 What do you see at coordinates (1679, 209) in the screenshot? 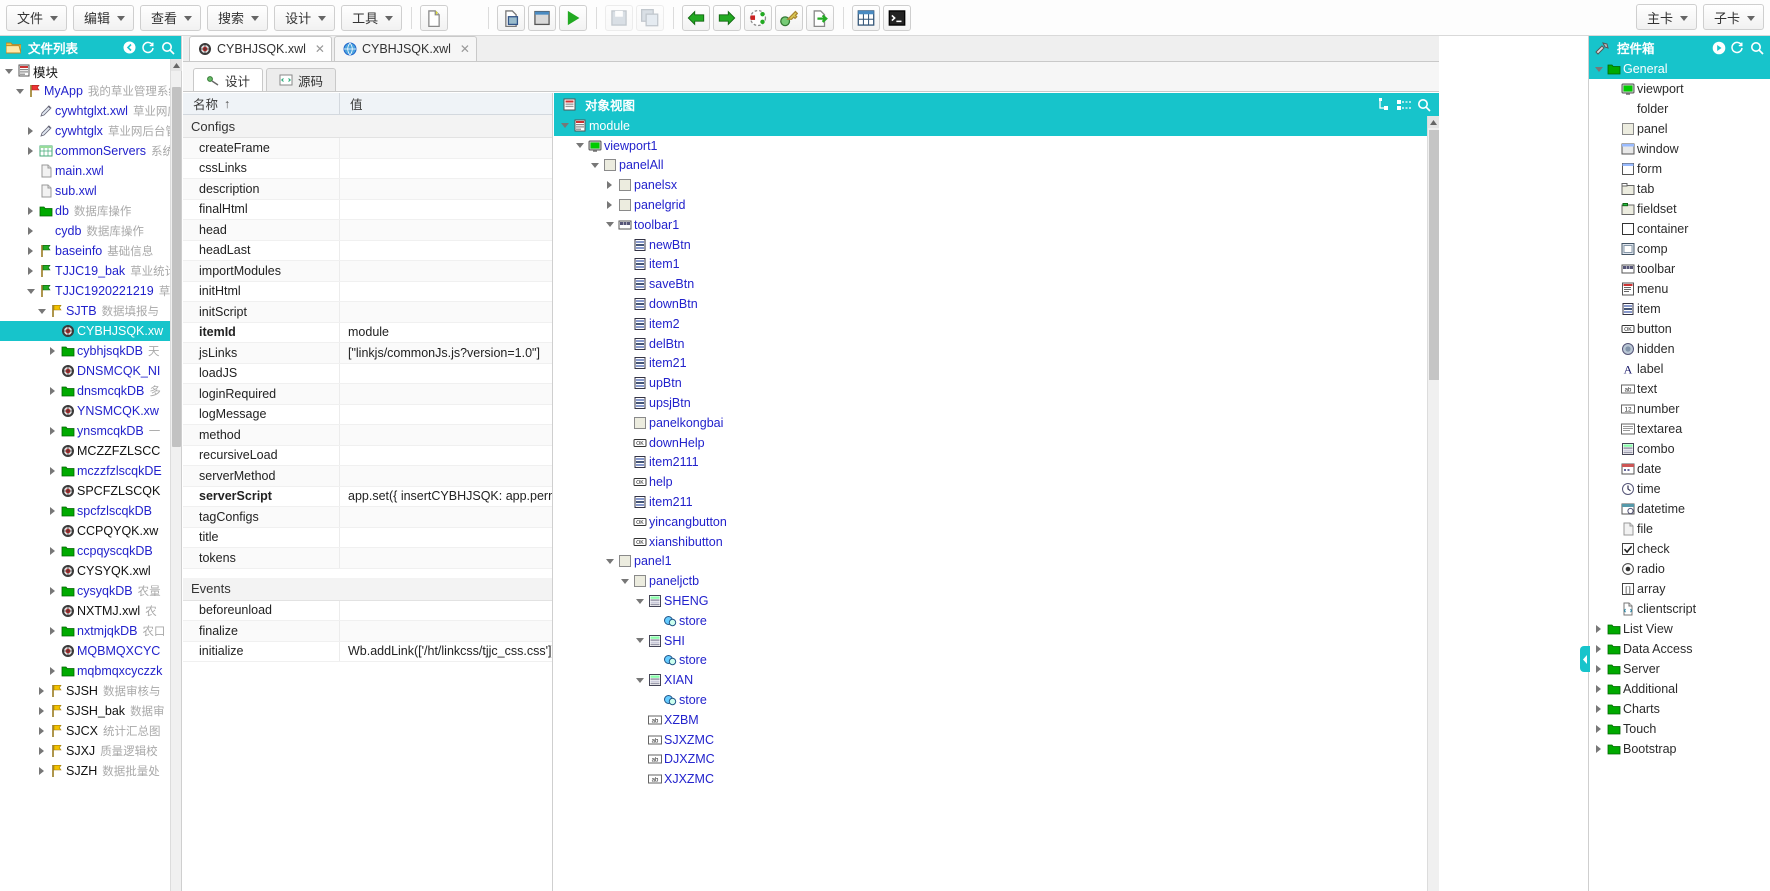
I see `toolbox-item: fieldset` at bounding box center [1679, 209].